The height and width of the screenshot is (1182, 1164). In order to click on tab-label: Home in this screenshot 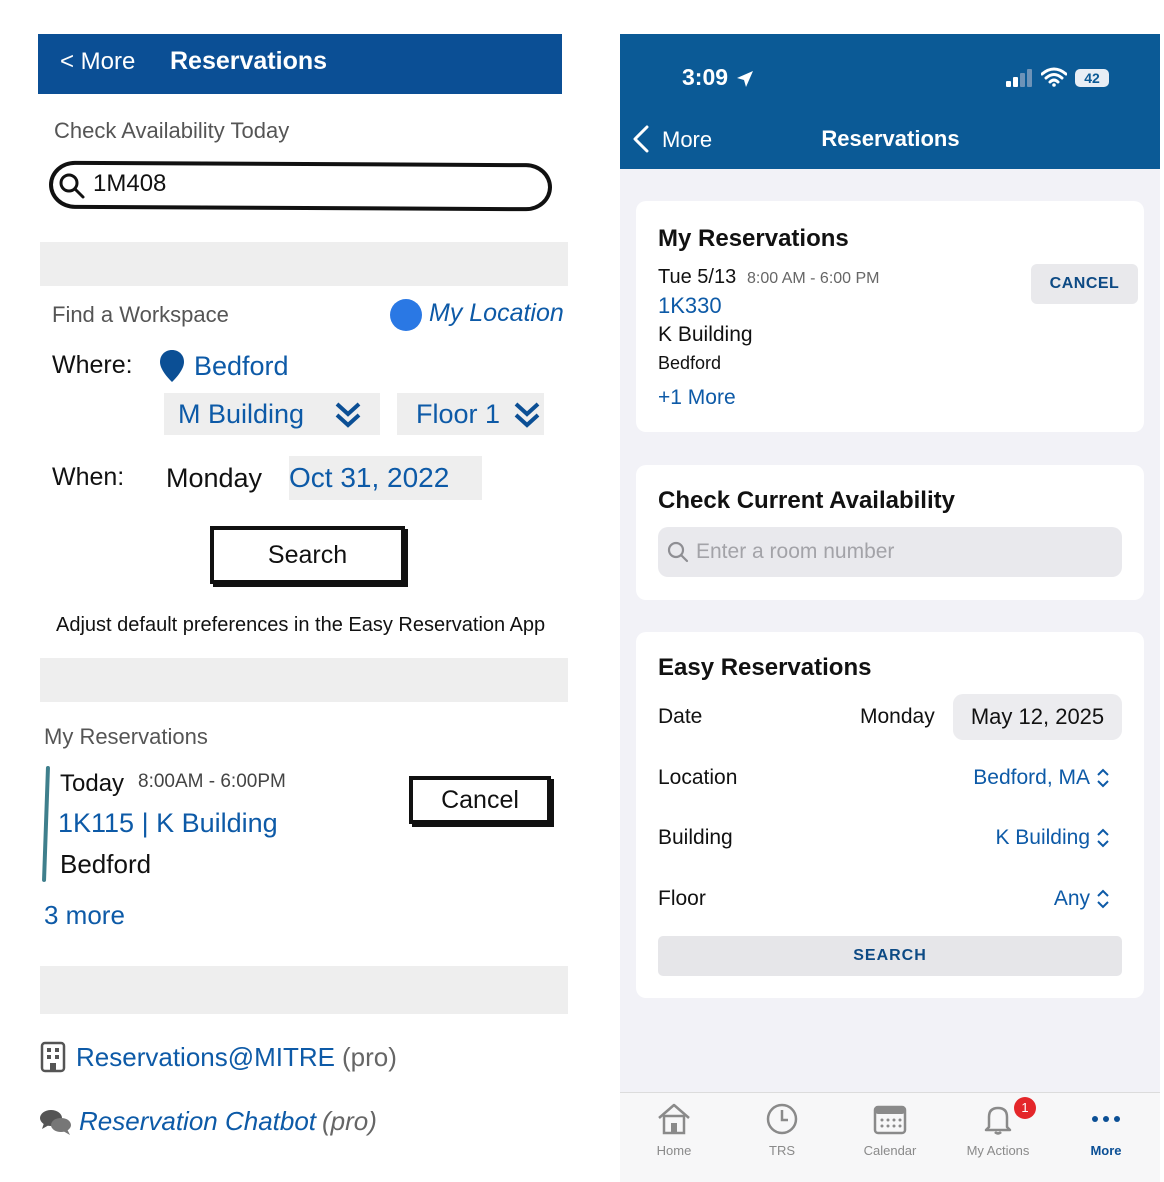, I will do `click(674, 1150)`.